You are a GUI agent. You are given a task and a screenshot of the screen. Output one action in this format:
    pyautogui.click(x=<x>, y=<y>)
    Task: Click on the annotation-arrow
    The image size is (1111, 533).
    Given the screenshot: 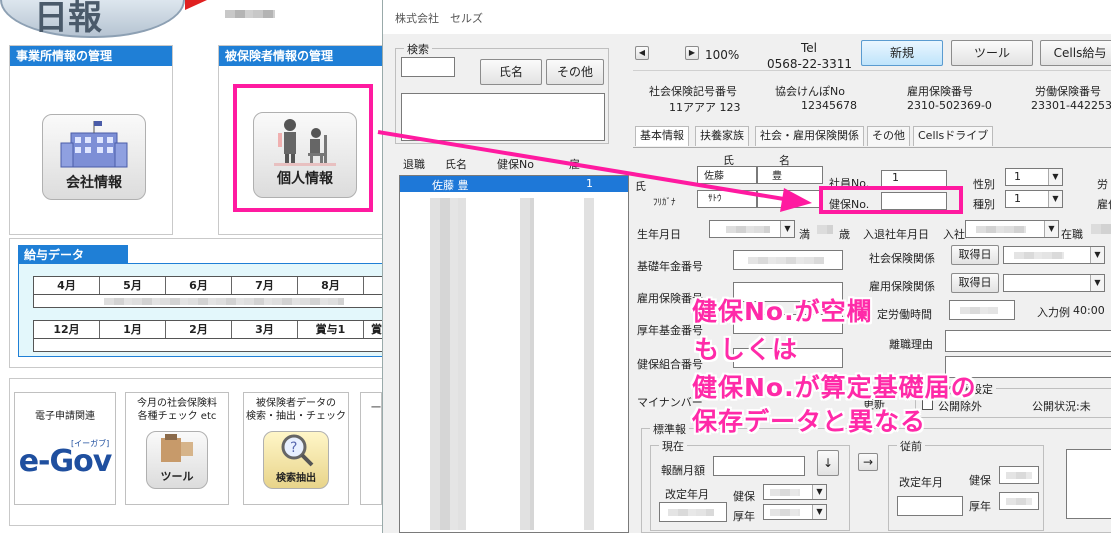 What is the action you would take?
    pyautogui.click(x=594, y=171)
    